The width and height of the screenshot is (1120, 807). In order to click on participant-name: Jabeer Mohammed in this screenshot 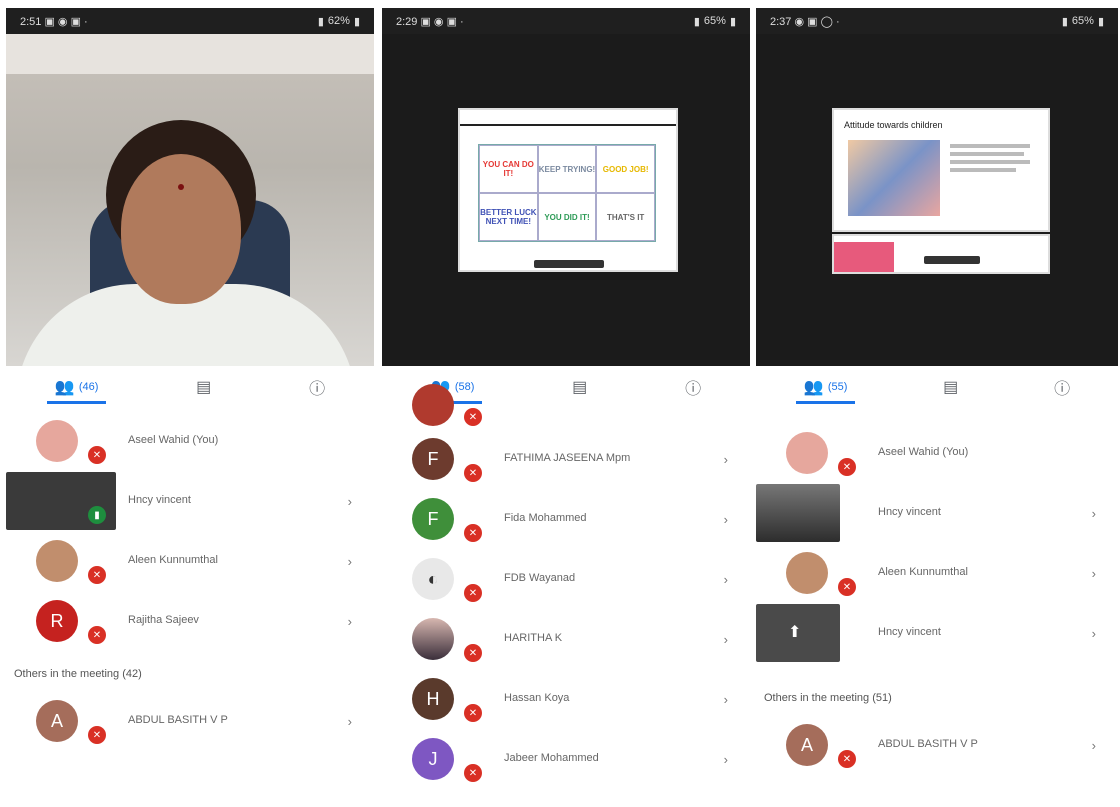, I will do `click(551, 758)`.